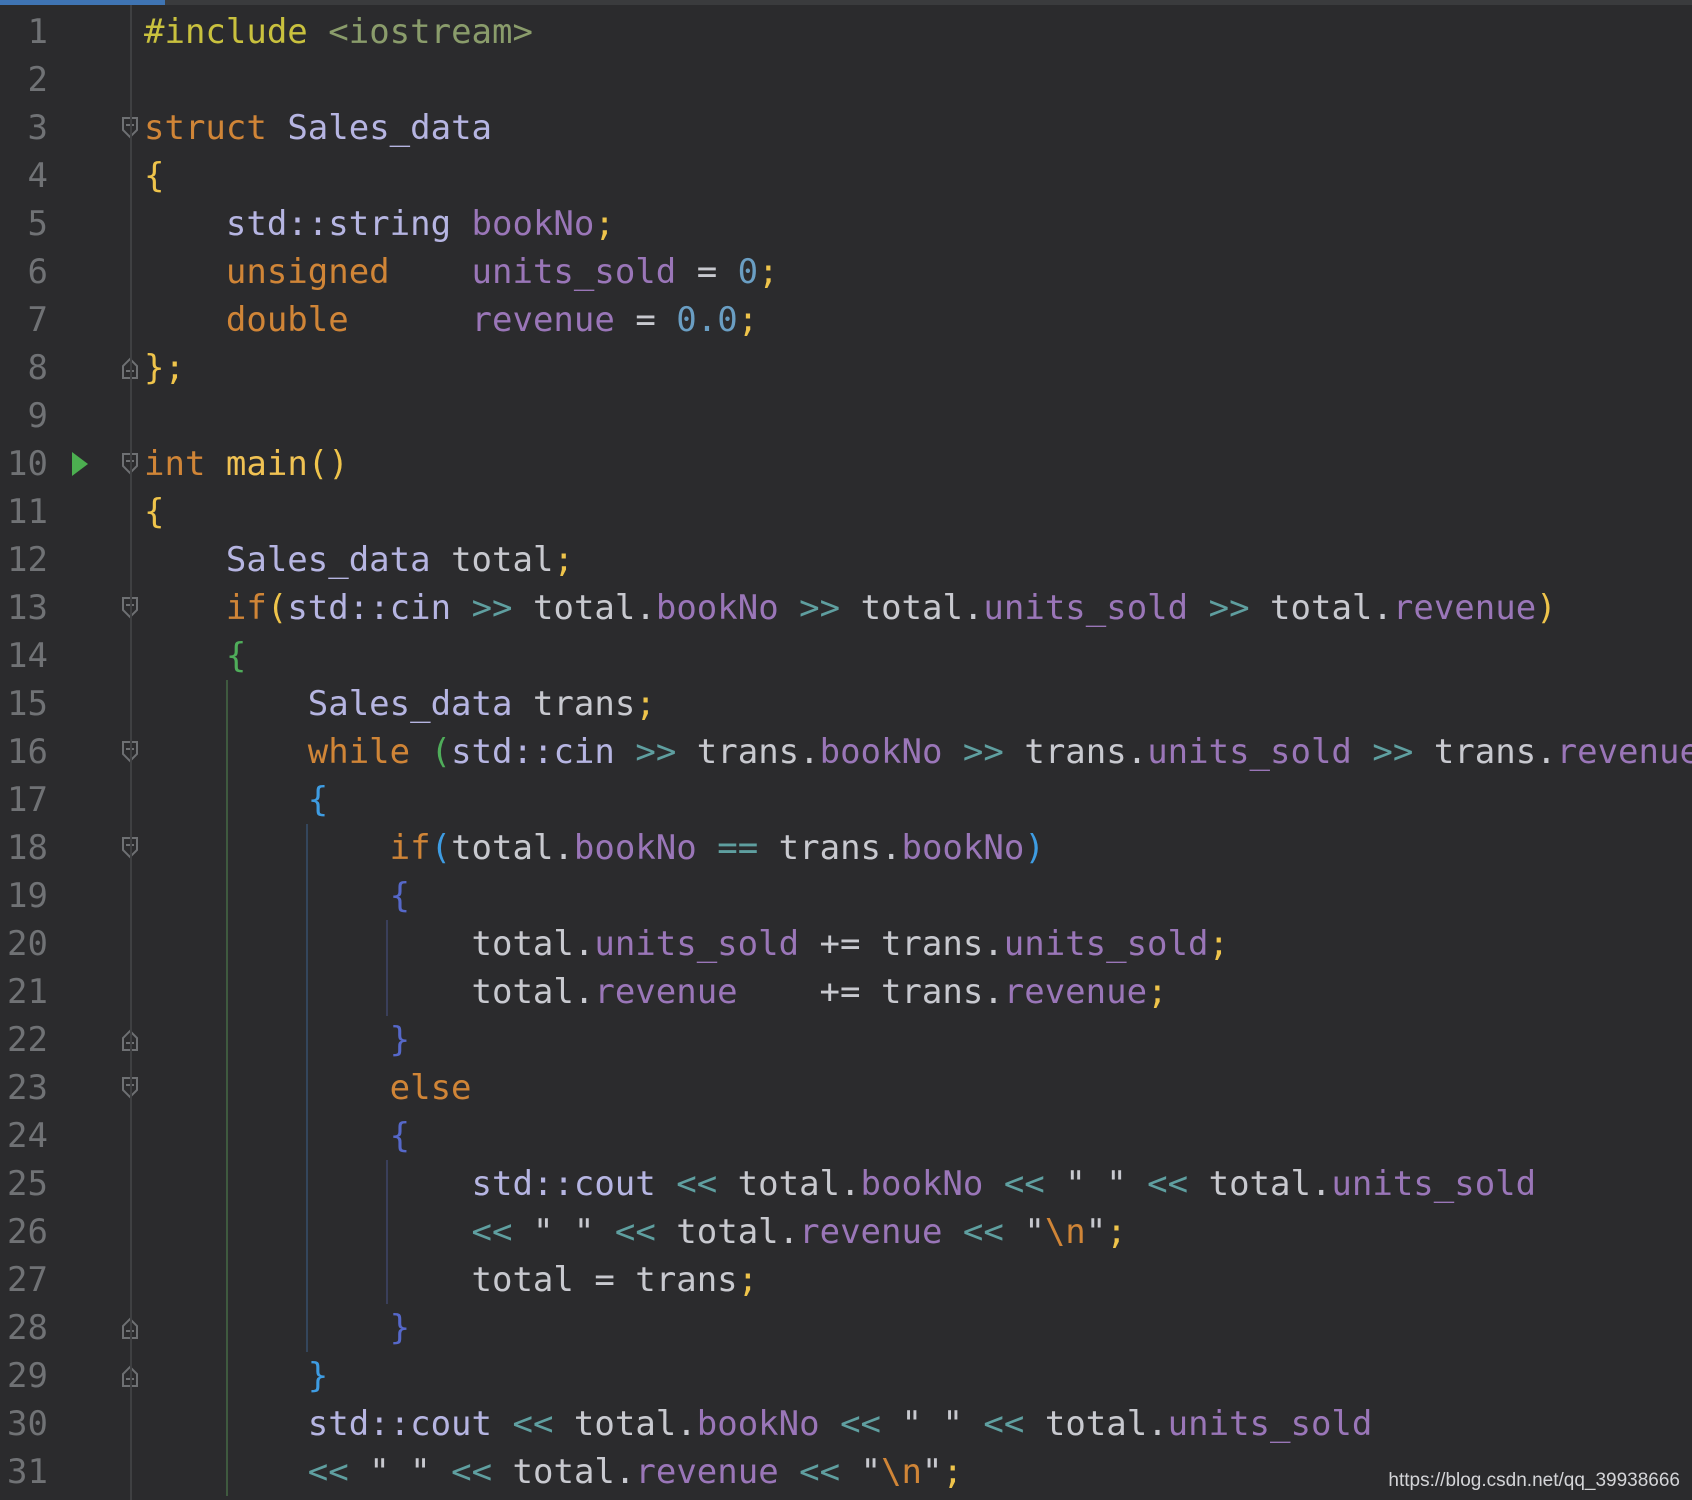 The height and width of the screenshot is (1500, 1692). I want to click on line-number: 20, so click(27, 944).